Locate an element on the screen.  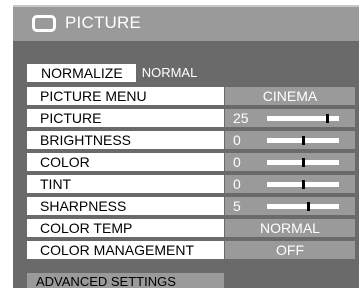
picture-value: 25 is located at coordinates (241, 118).